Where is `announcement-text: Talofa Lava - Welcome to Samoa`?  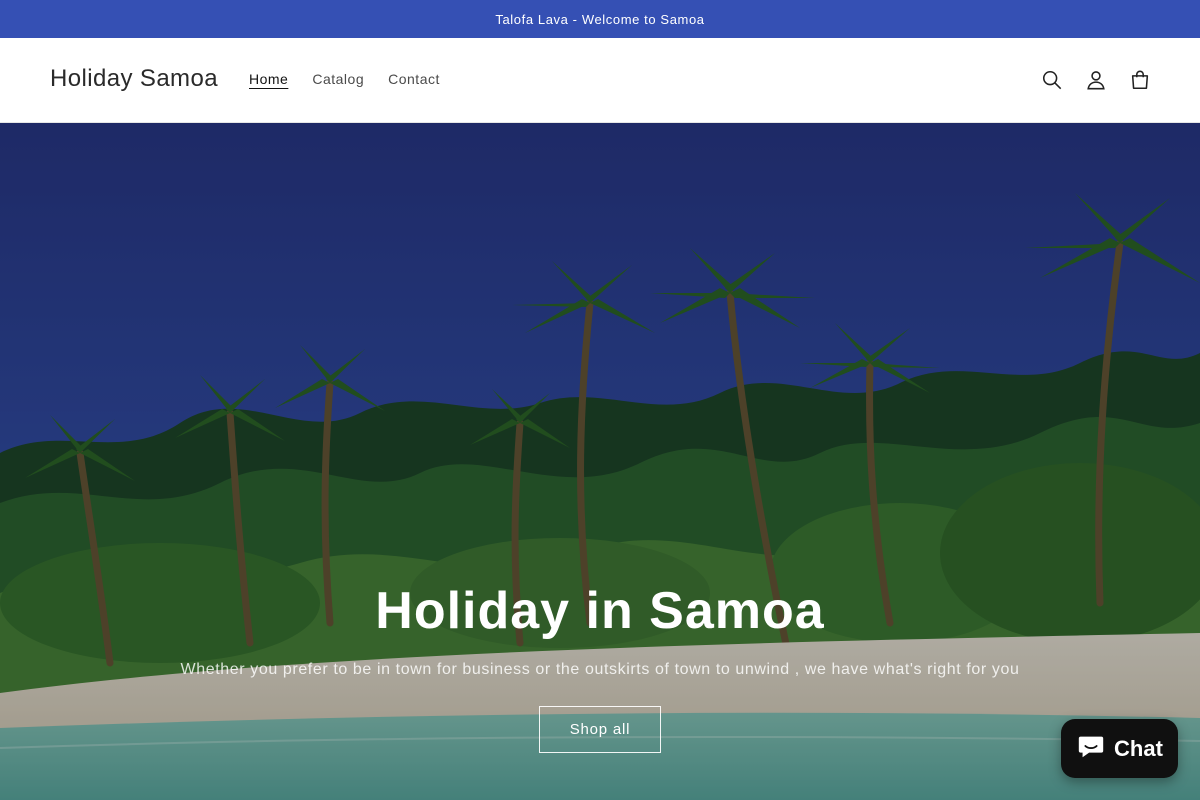
announcement-text: Talofa Lava - Welcome to Samoa is located at coordinates (600, 19).